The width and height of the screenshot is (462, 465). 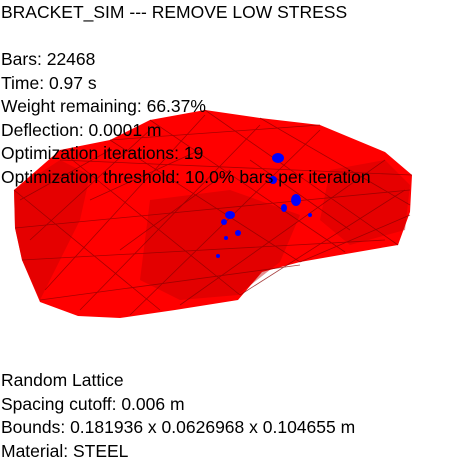 What do you see at coordinates (48, 59) in the screenshot?
I see `bars-count: Bars: 22468` at bounding box center [48, 59].